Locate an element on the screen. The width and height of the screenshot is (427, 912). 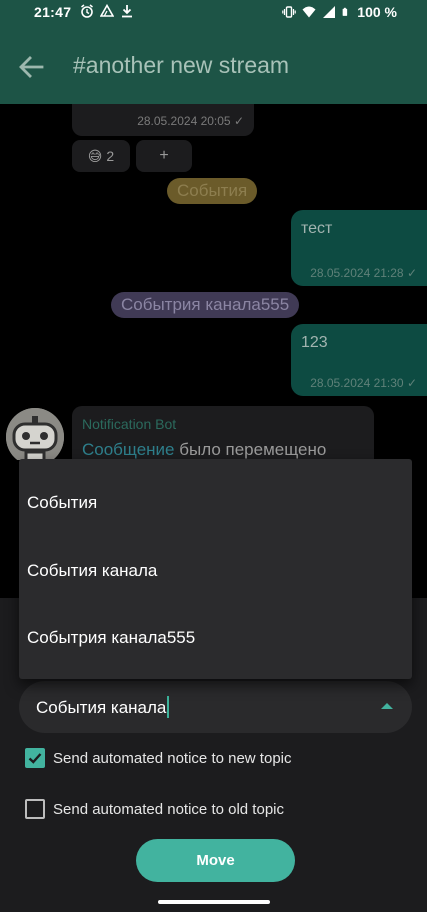
topic-input-text: События канала is located at coordinates (101, 707).